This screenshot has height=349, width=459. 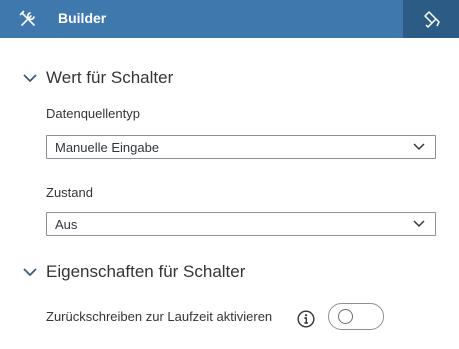 What do you see at coordinates (229, 19) in the screenshot?
I see `builder-header: Builder` at bounding box center [229, 19].